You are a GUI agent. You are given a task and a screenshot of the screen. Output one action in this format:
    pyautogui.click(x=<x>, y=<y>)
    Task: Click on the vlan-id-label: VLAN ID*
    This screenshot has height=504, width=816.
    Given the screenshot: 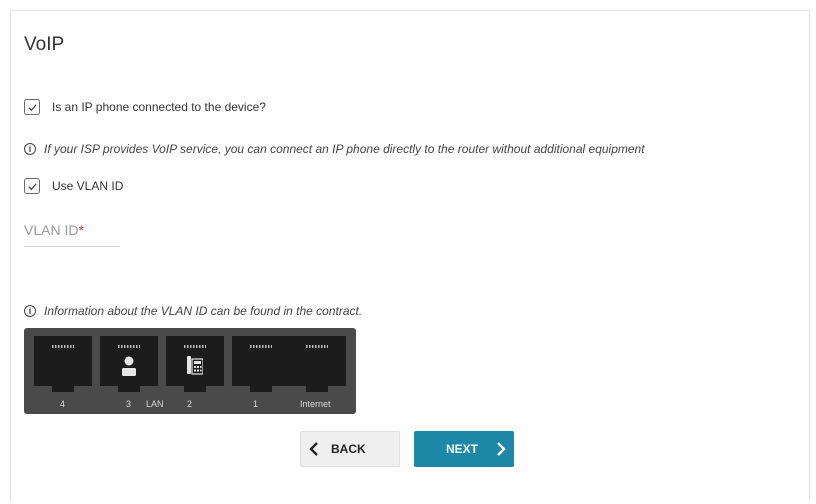 What is the action you would take?
    pyautogui.click(x=54, y=230)
    